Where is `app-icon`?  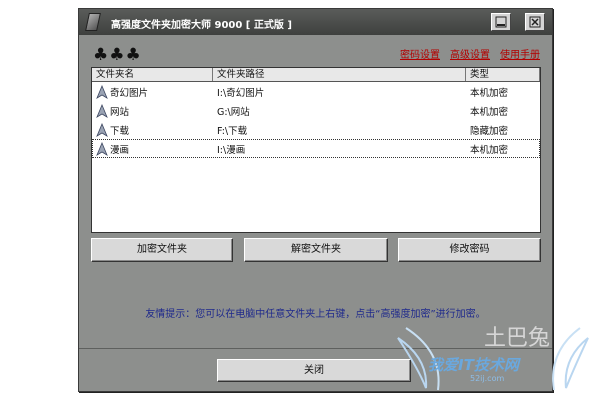 app-icon is located at coordinates (93, 22).